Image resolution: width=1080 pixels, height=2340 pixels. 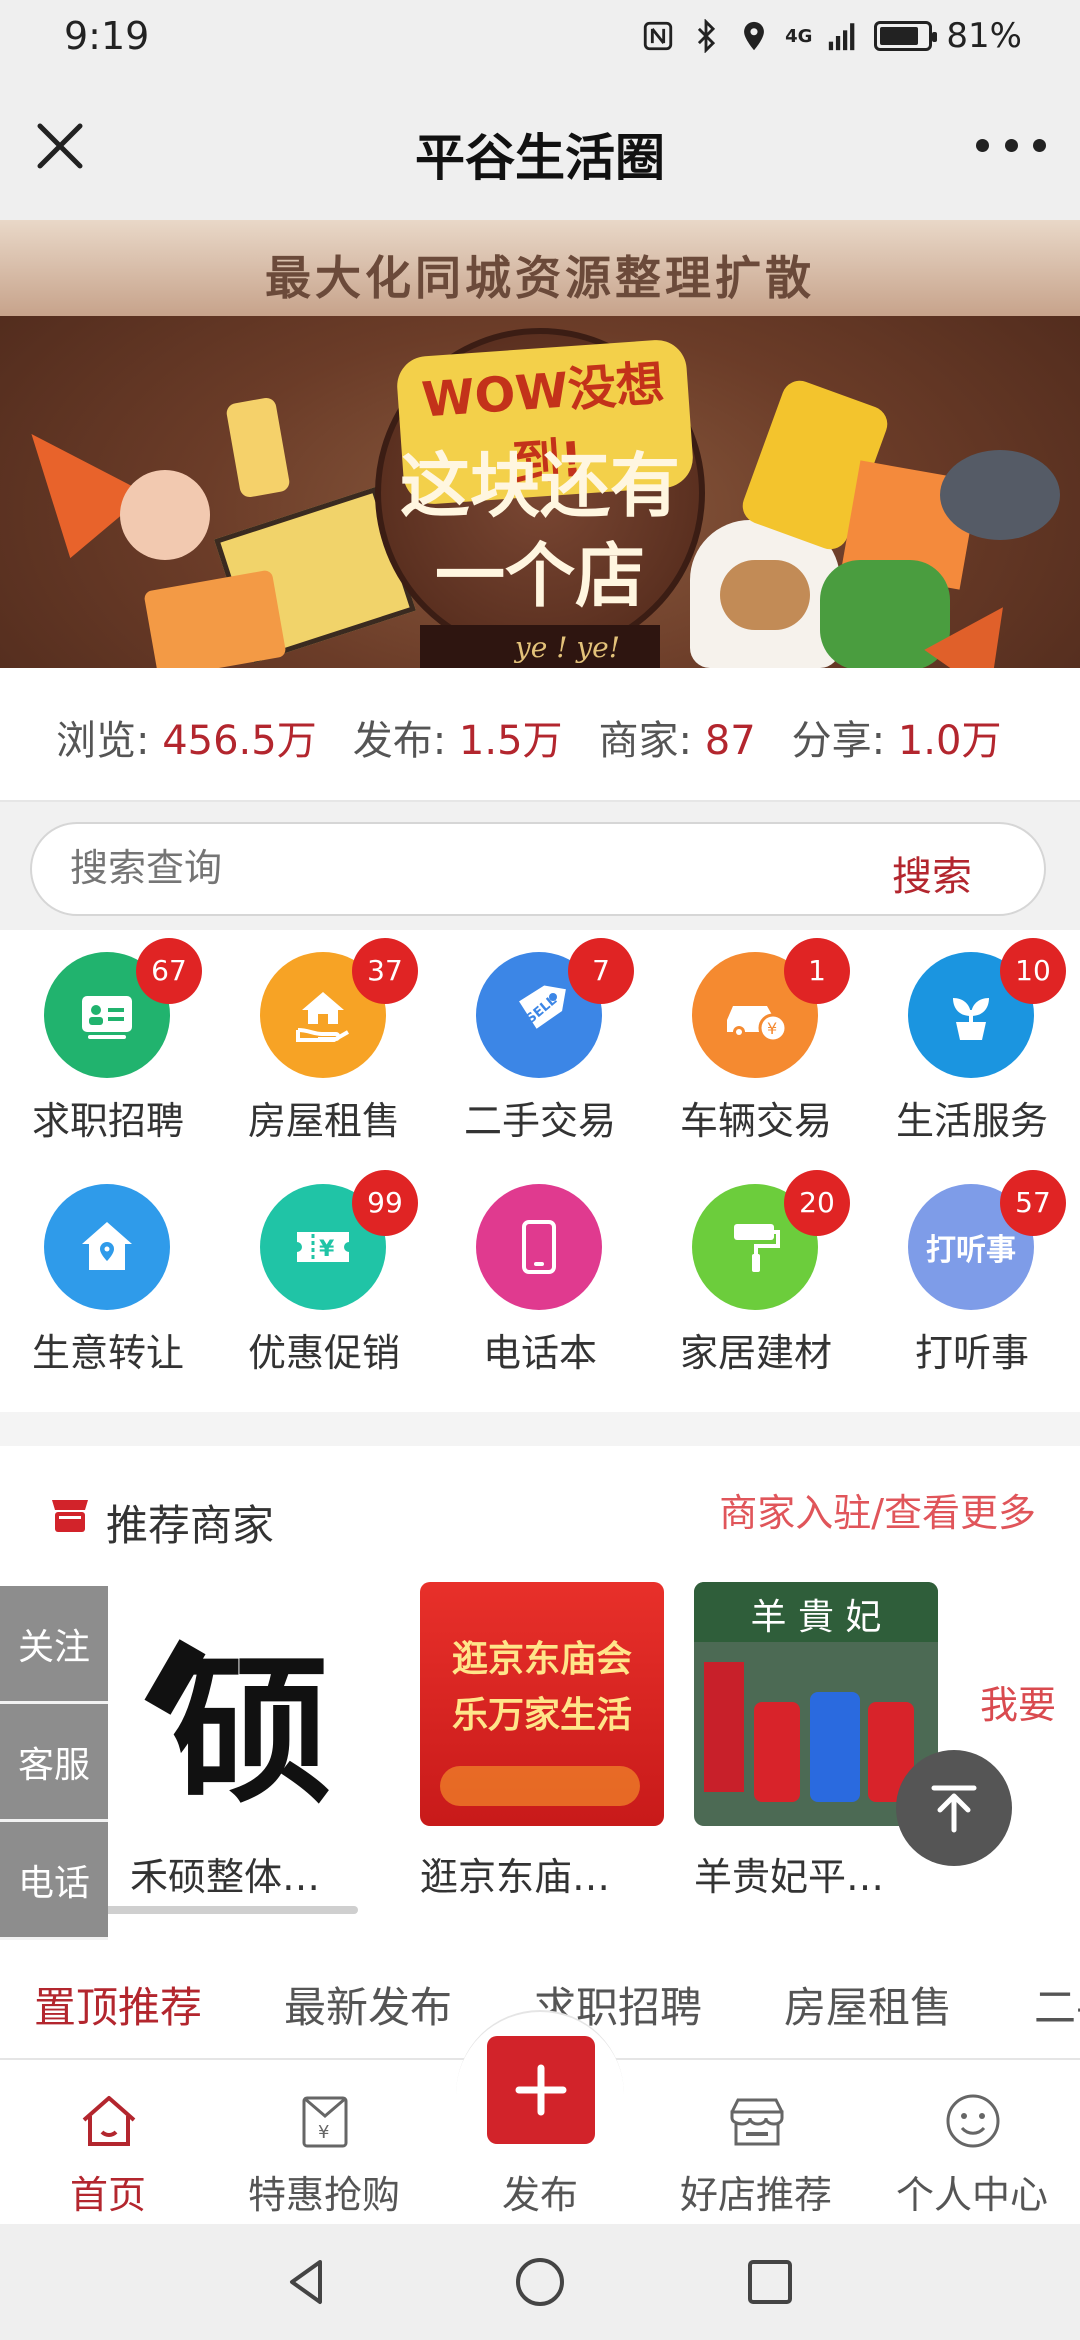 I want to click on category-life-services: 10 生活服务, so click(x=972, y=1040).